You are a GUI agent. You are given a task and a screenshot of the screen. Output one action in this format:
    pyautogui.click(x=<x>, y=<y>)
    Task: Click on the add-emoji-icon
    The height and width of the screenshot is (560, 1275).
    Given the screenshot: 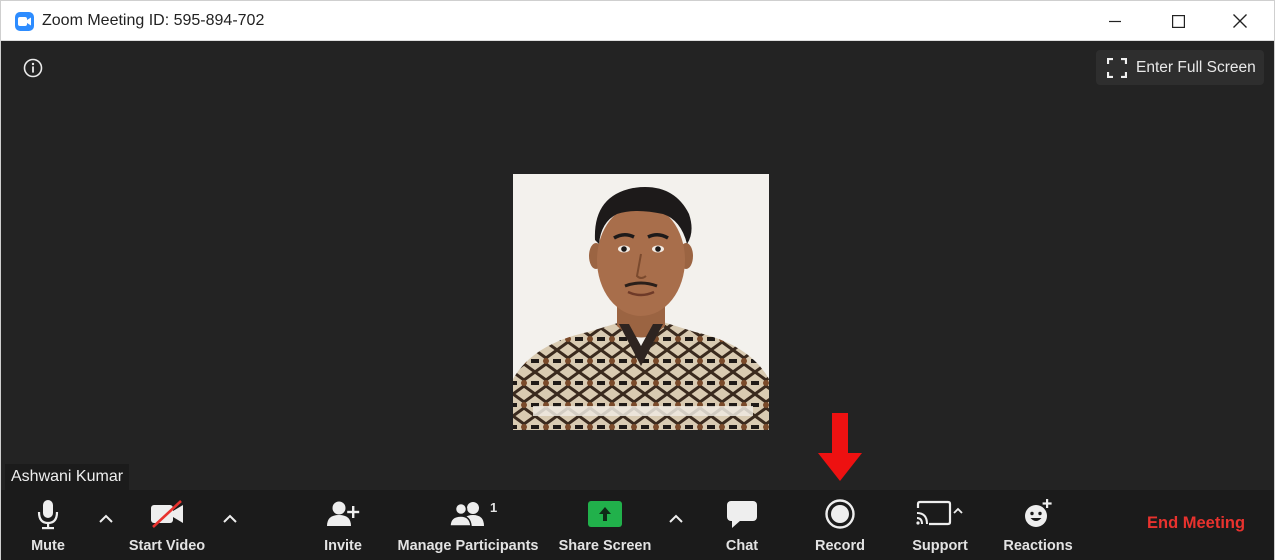 What is the action you would take?
    pyautogui.click(x=1038, y=514)
    